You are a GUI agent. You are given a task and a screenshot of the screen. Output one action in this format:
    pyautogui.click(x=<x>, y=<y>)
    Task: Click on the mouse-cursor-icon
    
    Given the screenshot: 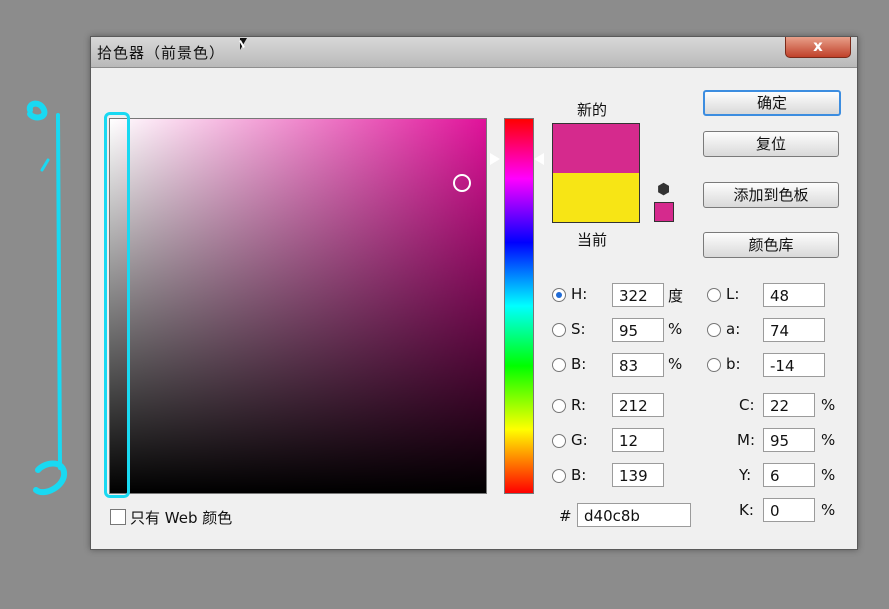 What is the action you would take?
    pyautogui.click(x=243, y=44)
    